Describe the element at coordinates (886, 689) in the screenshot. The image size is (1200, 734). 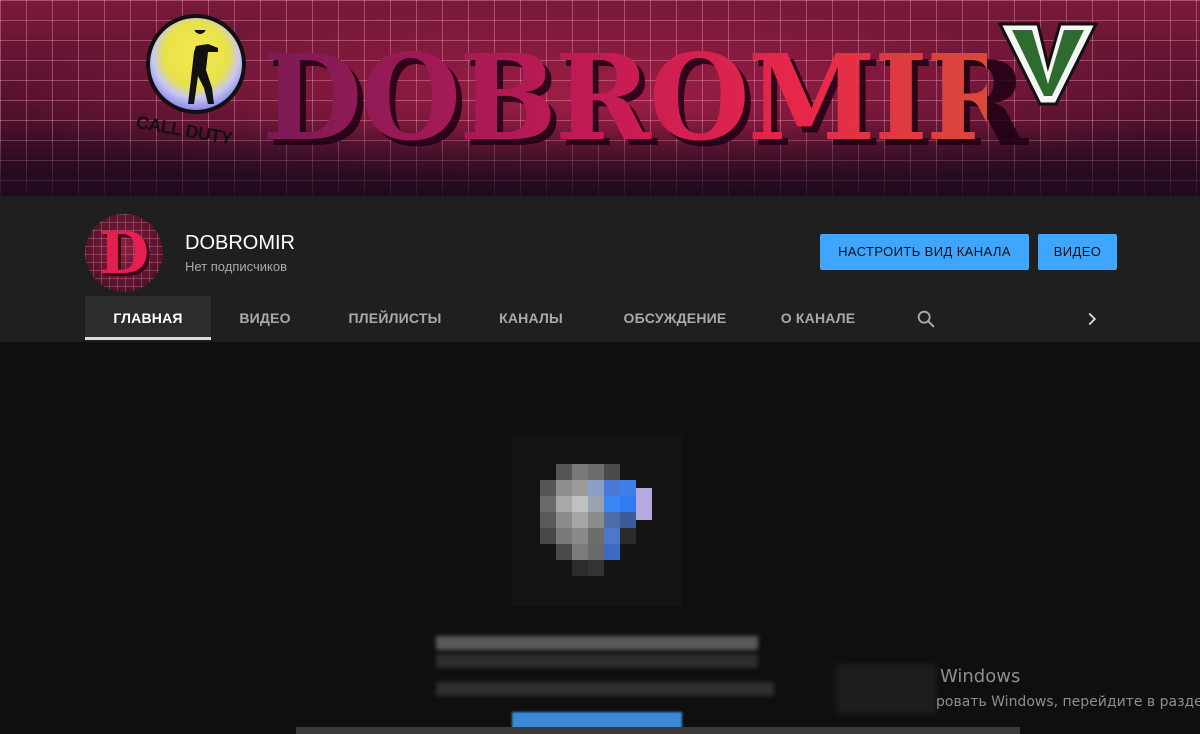
I see `watermark-blur` at that location.